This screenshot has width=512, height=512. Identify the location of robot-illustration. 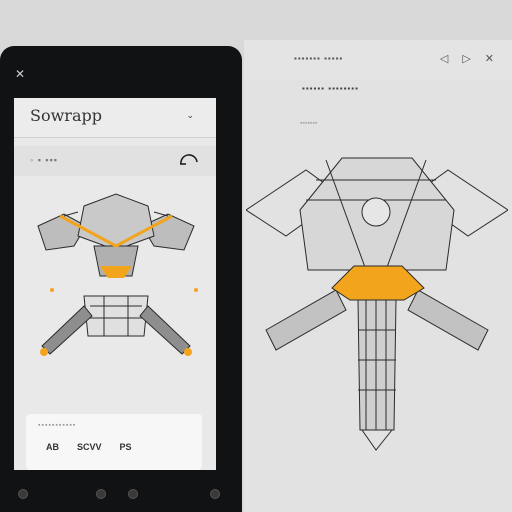
(117, 274).